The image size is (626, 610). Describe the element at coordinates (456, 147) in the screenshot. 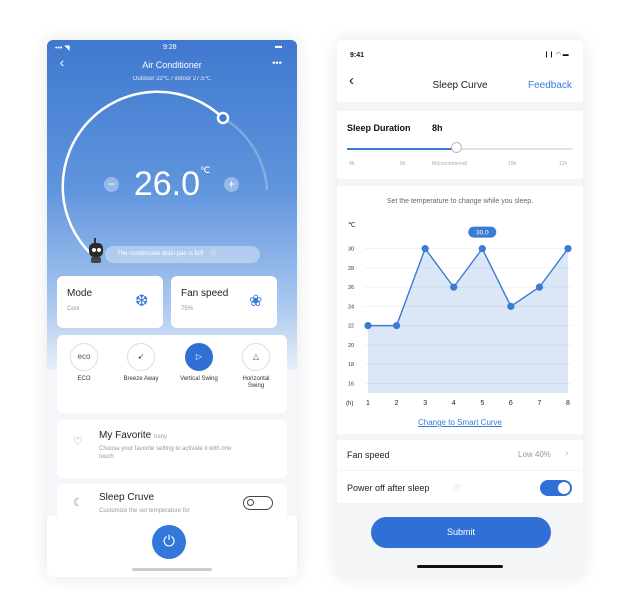

I see `duration-slider-thumb` at that location.